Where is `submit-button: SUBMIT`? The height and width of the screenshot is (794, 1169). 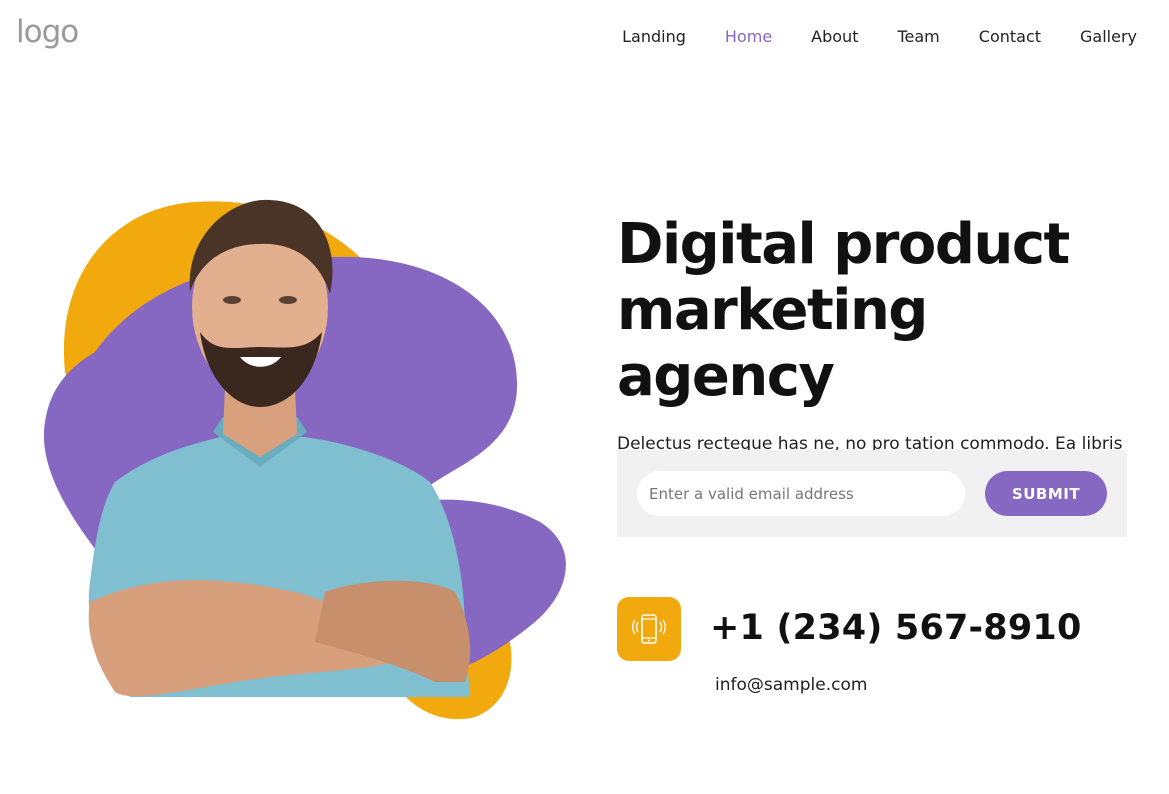
submit-button: SUBMIT is located at coordinates (1046, 493).